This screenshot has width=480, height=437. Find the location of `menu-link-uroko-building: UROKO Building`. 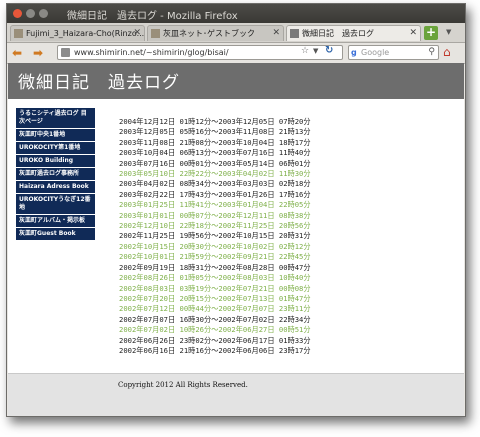

menu-link-uroko-building: UROKO Building is located at coordinates (55, 161).